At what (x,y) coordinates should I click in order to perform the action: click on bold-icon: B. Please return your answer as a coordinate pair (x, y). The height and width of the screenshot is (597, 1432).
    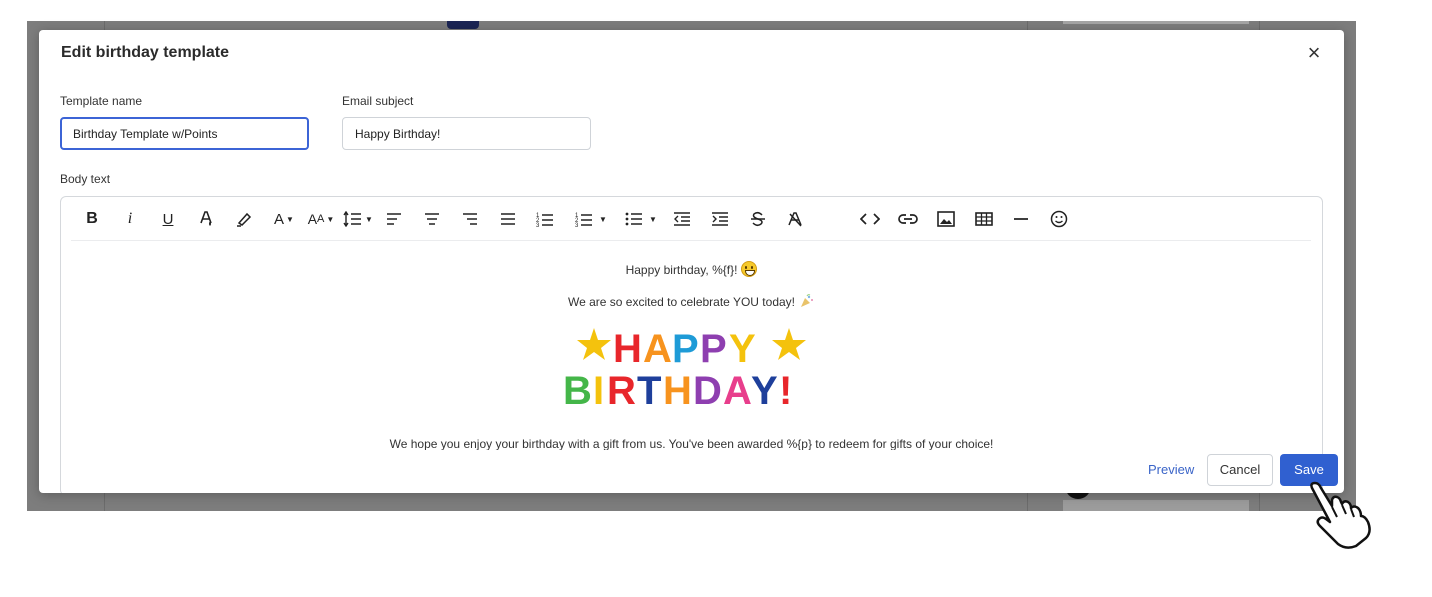
    Looking at the image, I should click on (92, 219).